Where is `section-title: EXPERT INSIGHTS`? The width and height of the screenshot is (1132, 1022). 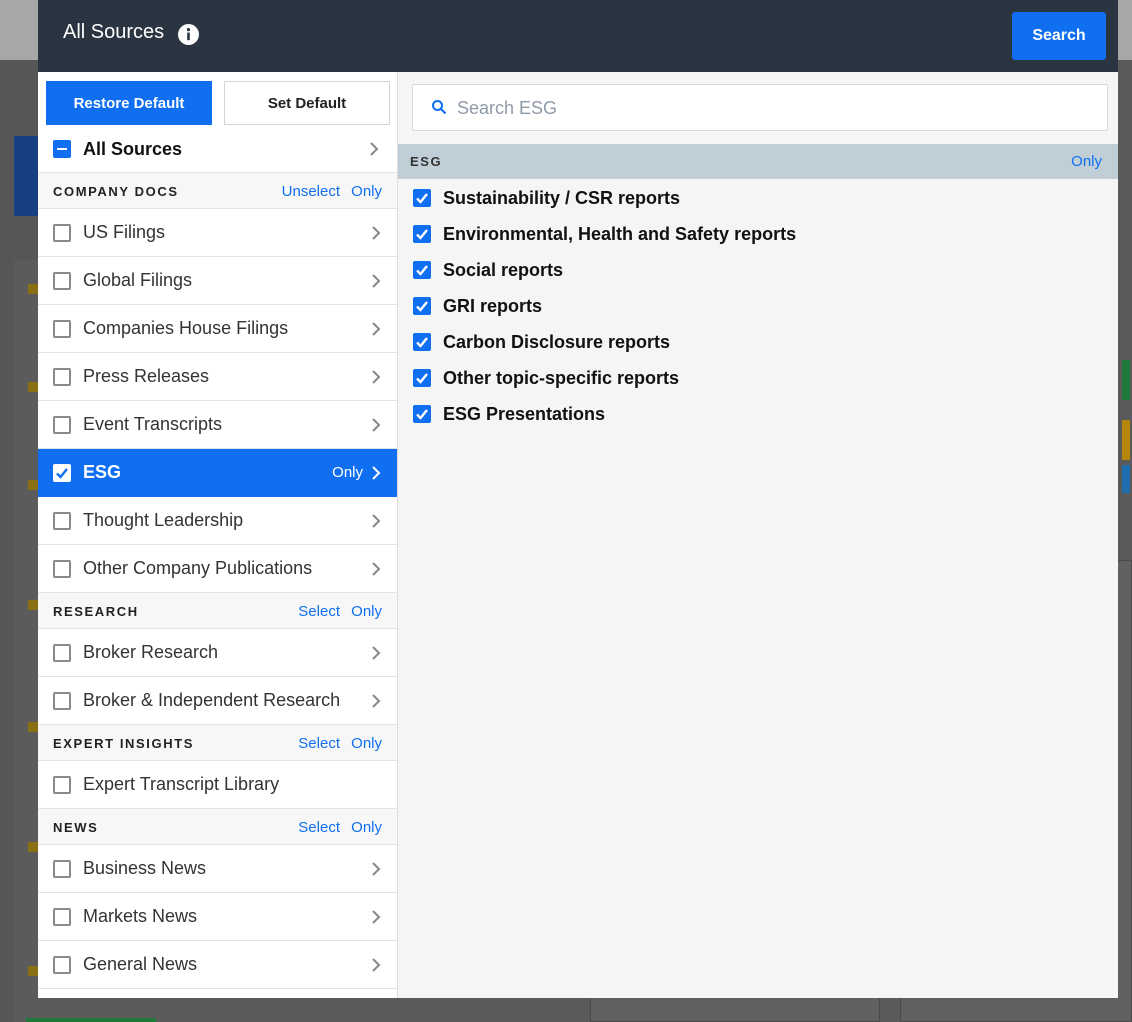 section-title: EXPERT INSIGHTS is located at coordinates (124, 743).